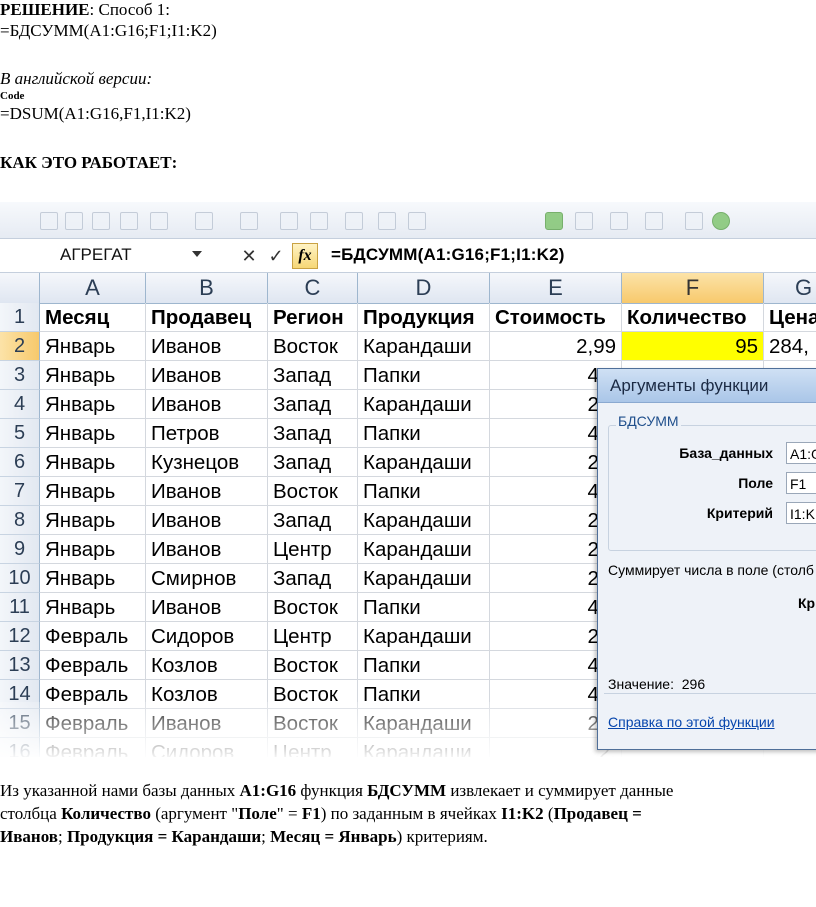 This screenshot has width=816, height=907. What do you see at coordinates (721, 221) in the screenshot?
I see `circle-icon` at bounding box center [721, 221].